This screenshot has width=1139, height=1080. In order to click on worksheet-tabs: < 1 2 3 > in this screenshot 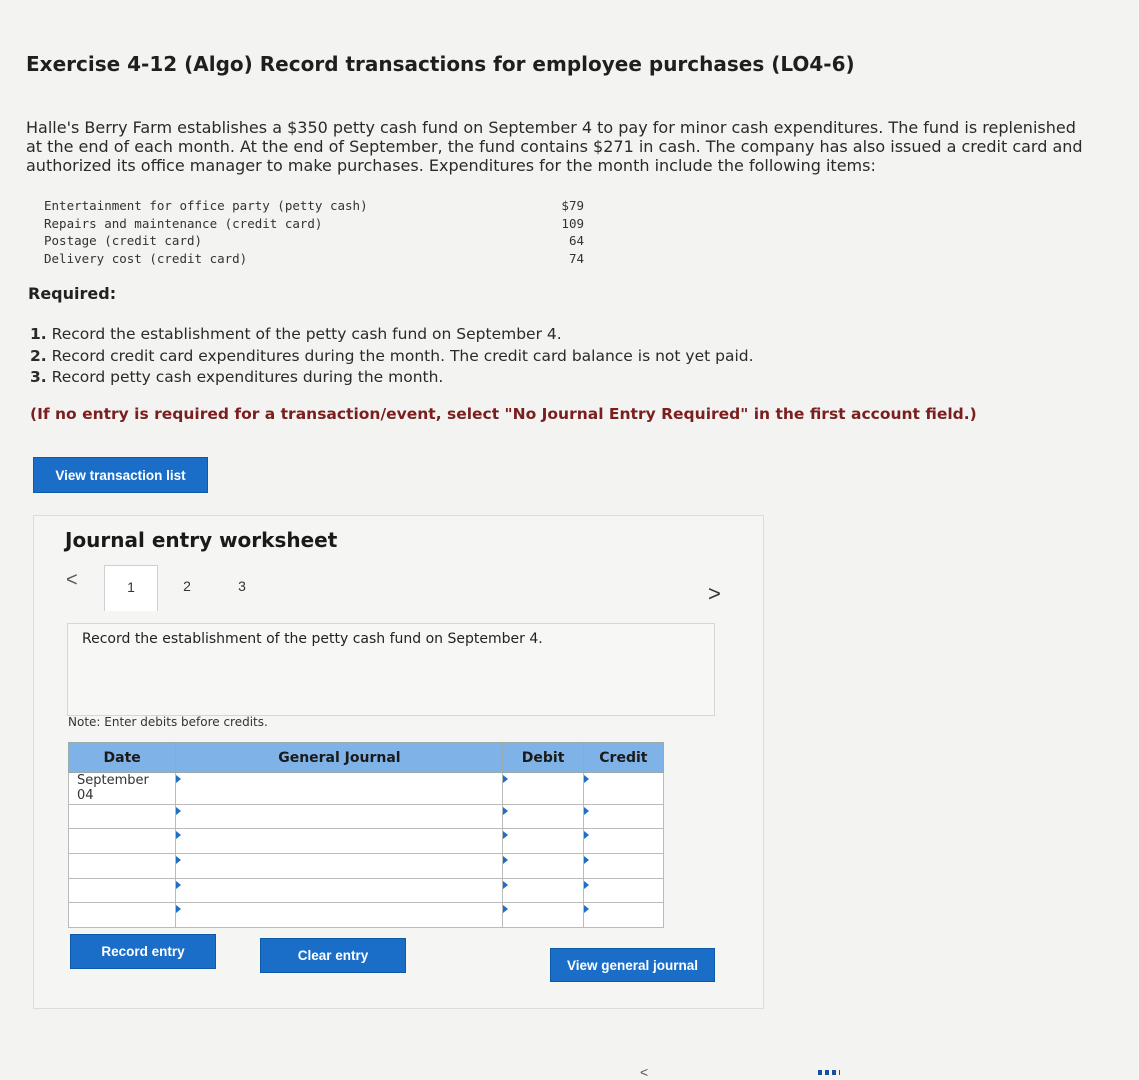, I will do `click(400, 589)`.